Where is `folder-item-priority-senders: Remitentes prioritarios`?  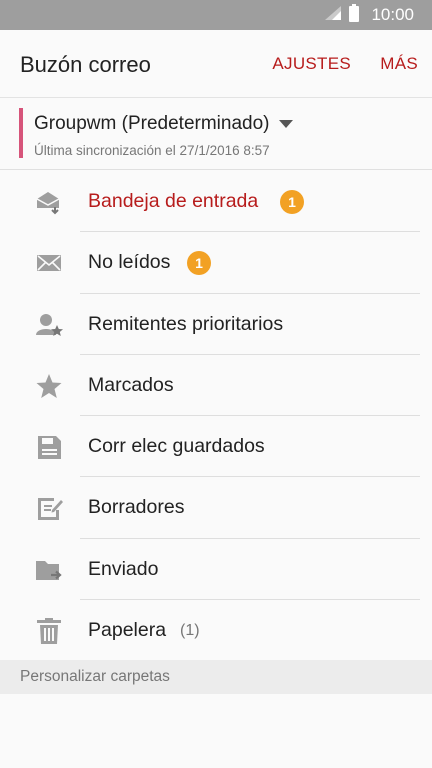 folder-item-priority-senders: Remitentes prioritarios is located at coordinates (216, 324).